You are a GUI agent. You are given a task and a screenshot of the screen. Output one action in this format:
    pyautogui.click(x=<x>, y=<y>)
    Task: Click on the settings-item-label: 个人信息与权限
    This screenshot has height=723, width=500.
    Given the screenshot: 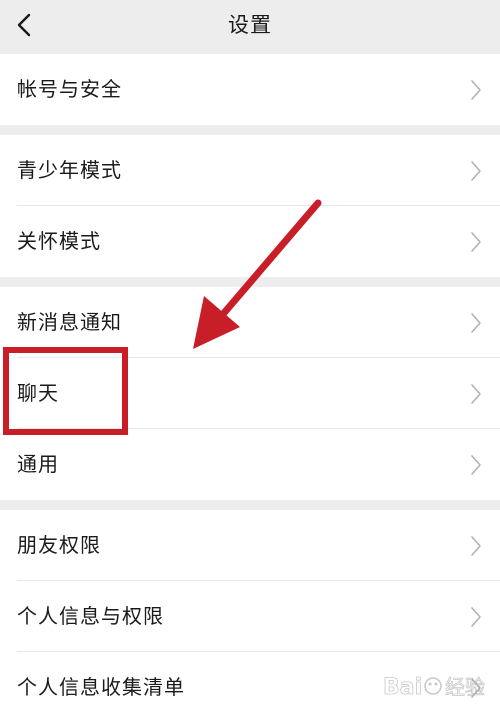 What is the action you would take?
    pyautogui.click(x=90, y=616)
    